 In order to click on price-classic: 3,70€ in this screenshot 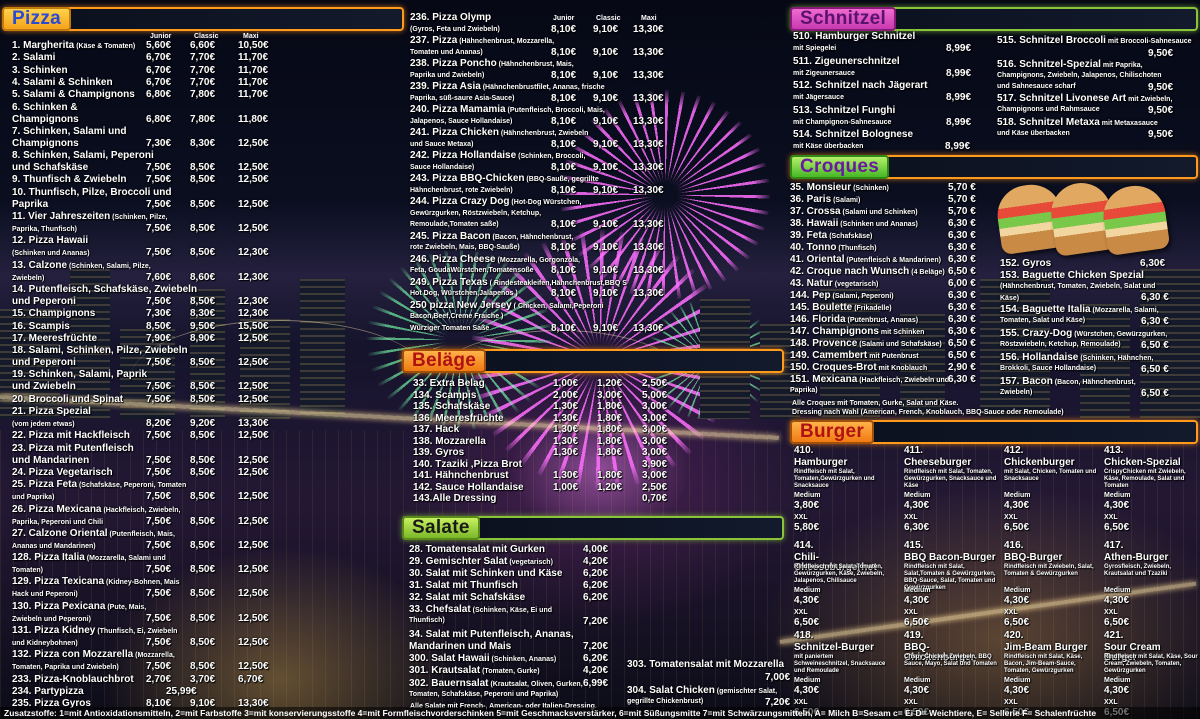, I will do `click(203, 679)`.